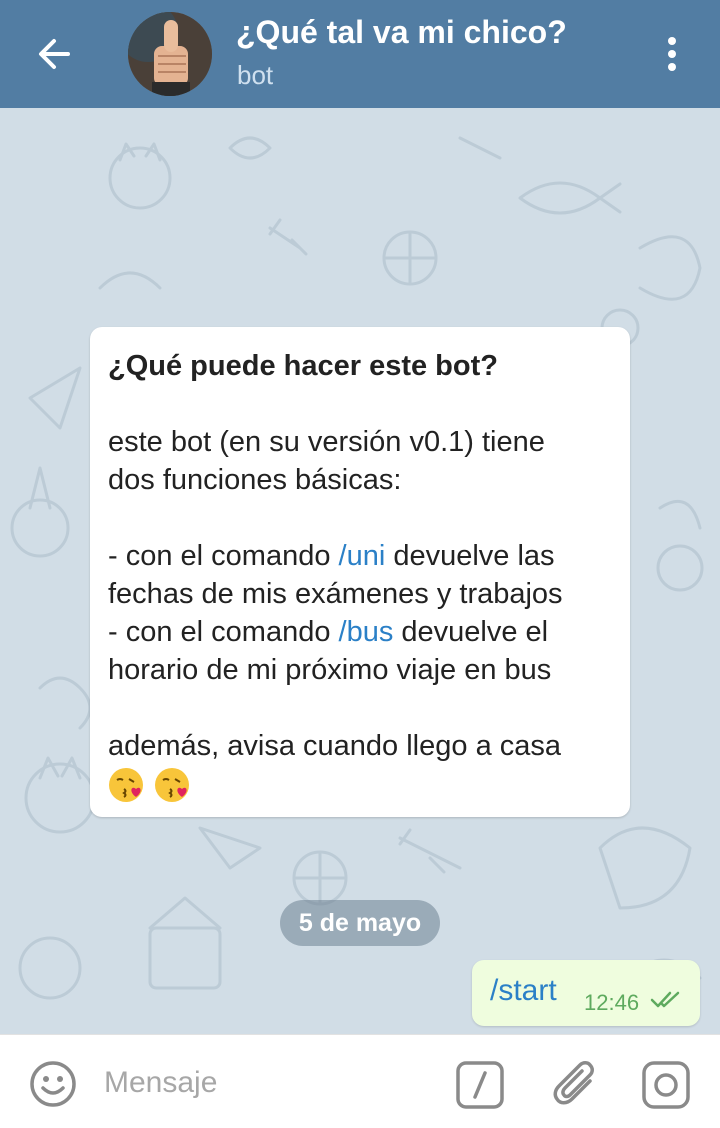 Image resolution: width=720 pixels, height=1128 pixels. Describe the element at coordinates (360, 923) in the screenshot. I see `date-separator: 5 de mayo` at that location.